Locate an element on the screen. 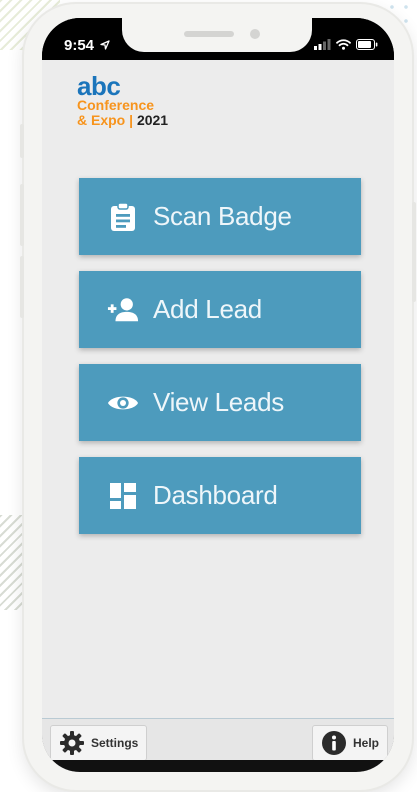  wifi-icon is located at coordinates (343, 44).